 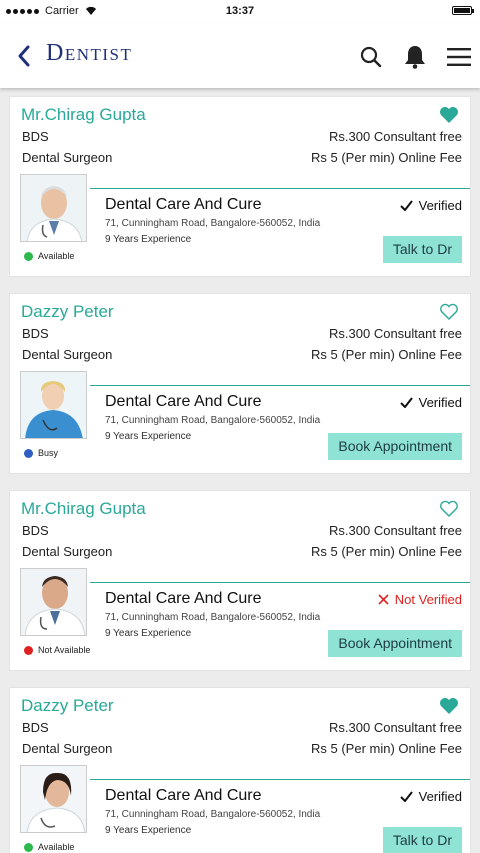 I want to click on search-icon, so click(x=371, y=57).